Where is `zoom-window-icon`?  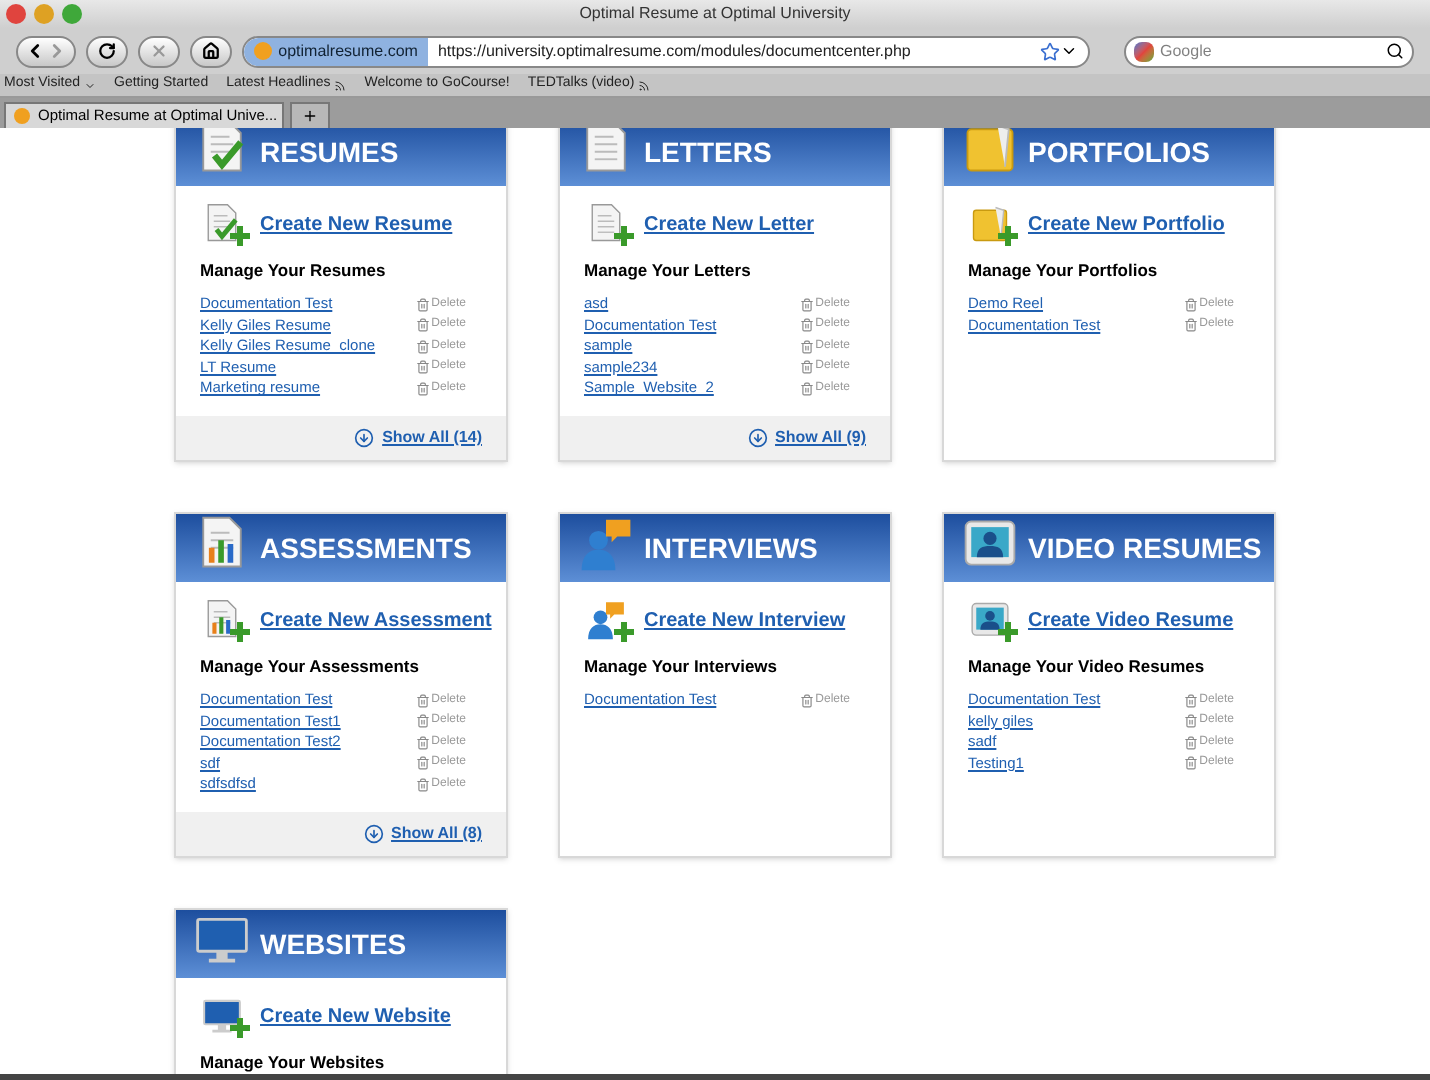
zoom-window-icon is located at coordinates (72, 14).